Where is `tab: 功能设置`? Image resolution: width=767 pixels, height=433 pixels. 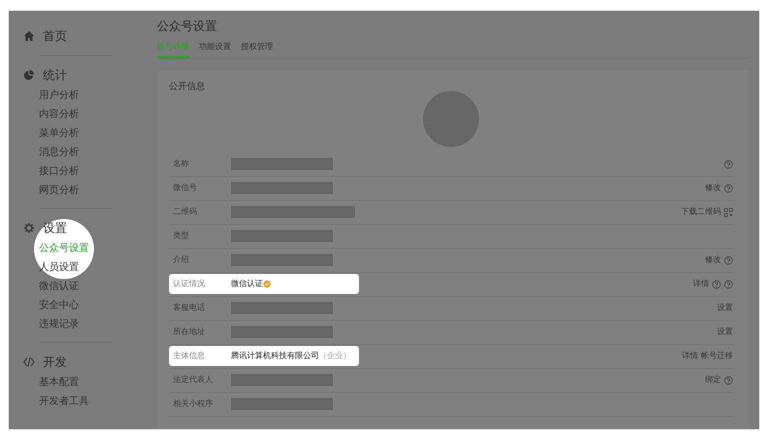
tab: 功能设置 is located at coordinates (215, 48).